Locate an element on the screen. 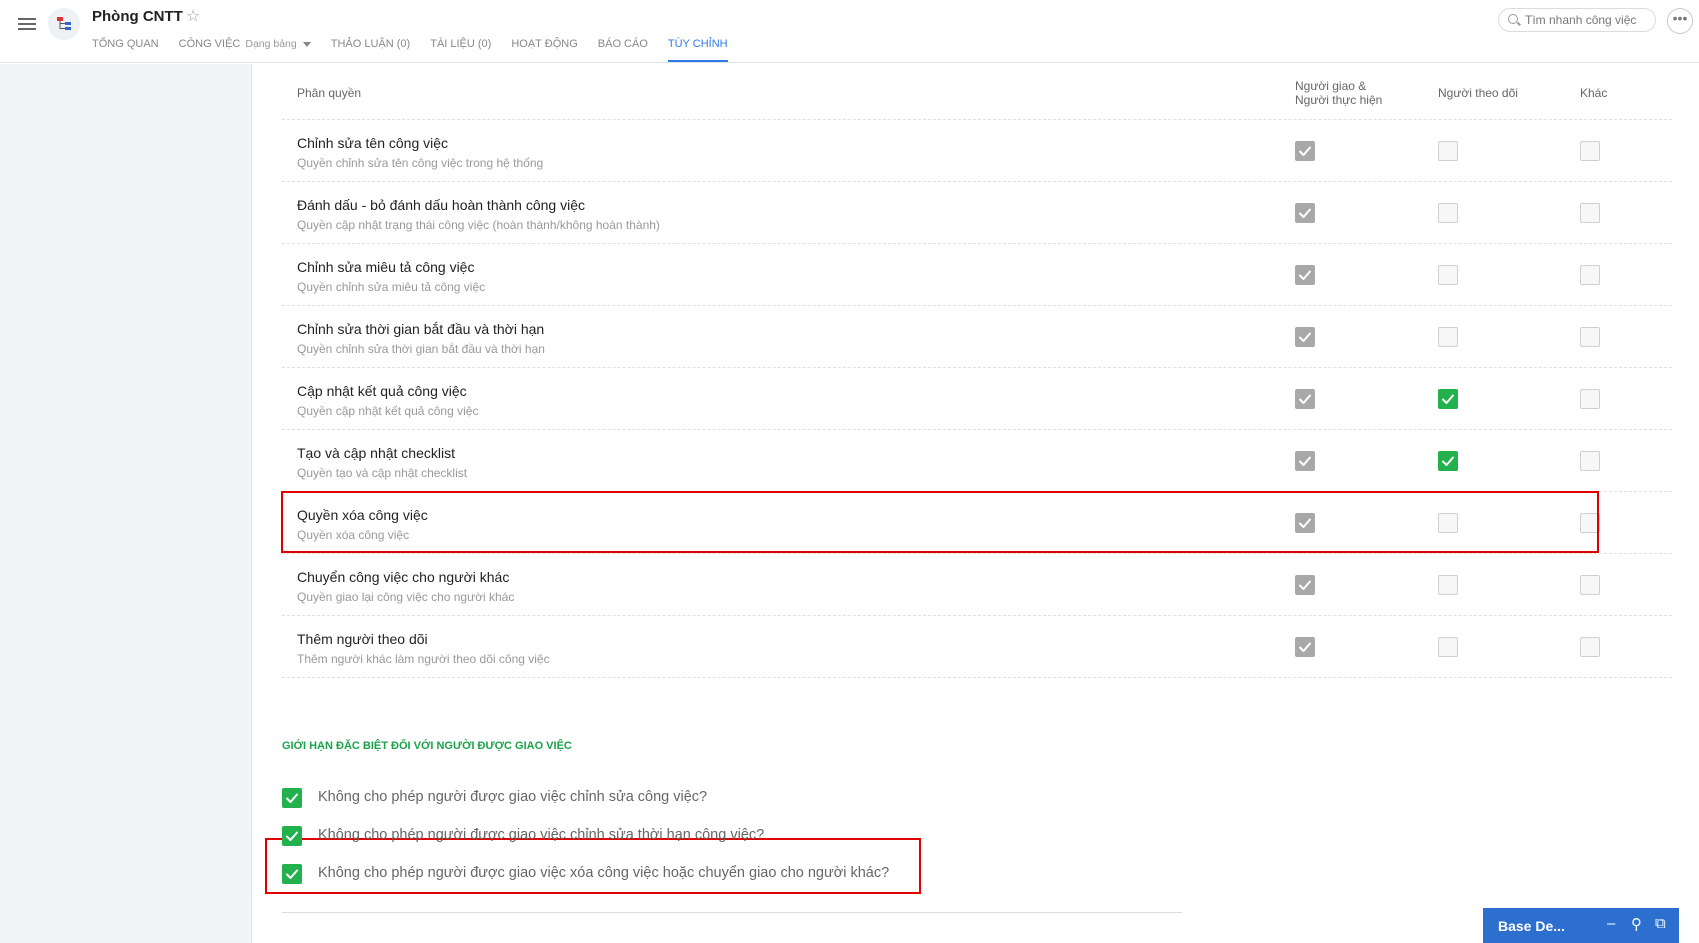 The width and height of the screenshot is (1699, 943). hamburger-menu-icon is located at coordinates (27, 24).